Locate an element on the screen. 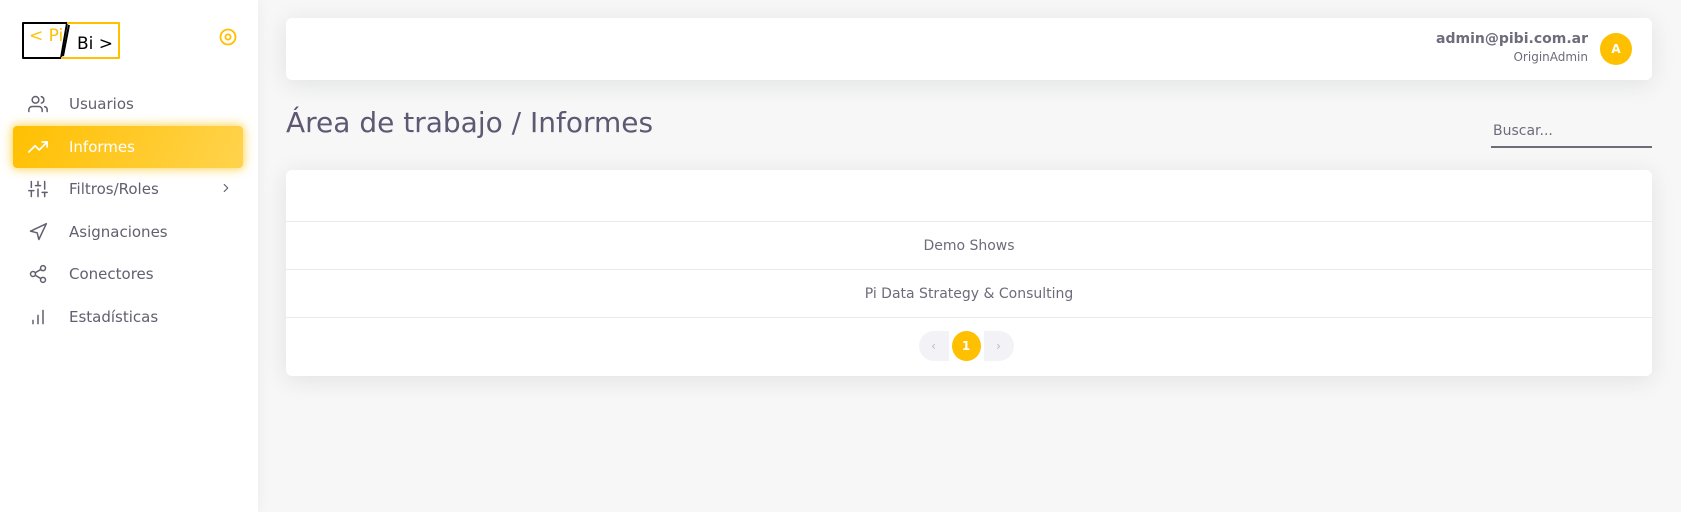  logo-text-left: < Pi is located at coordinates (46, 36).